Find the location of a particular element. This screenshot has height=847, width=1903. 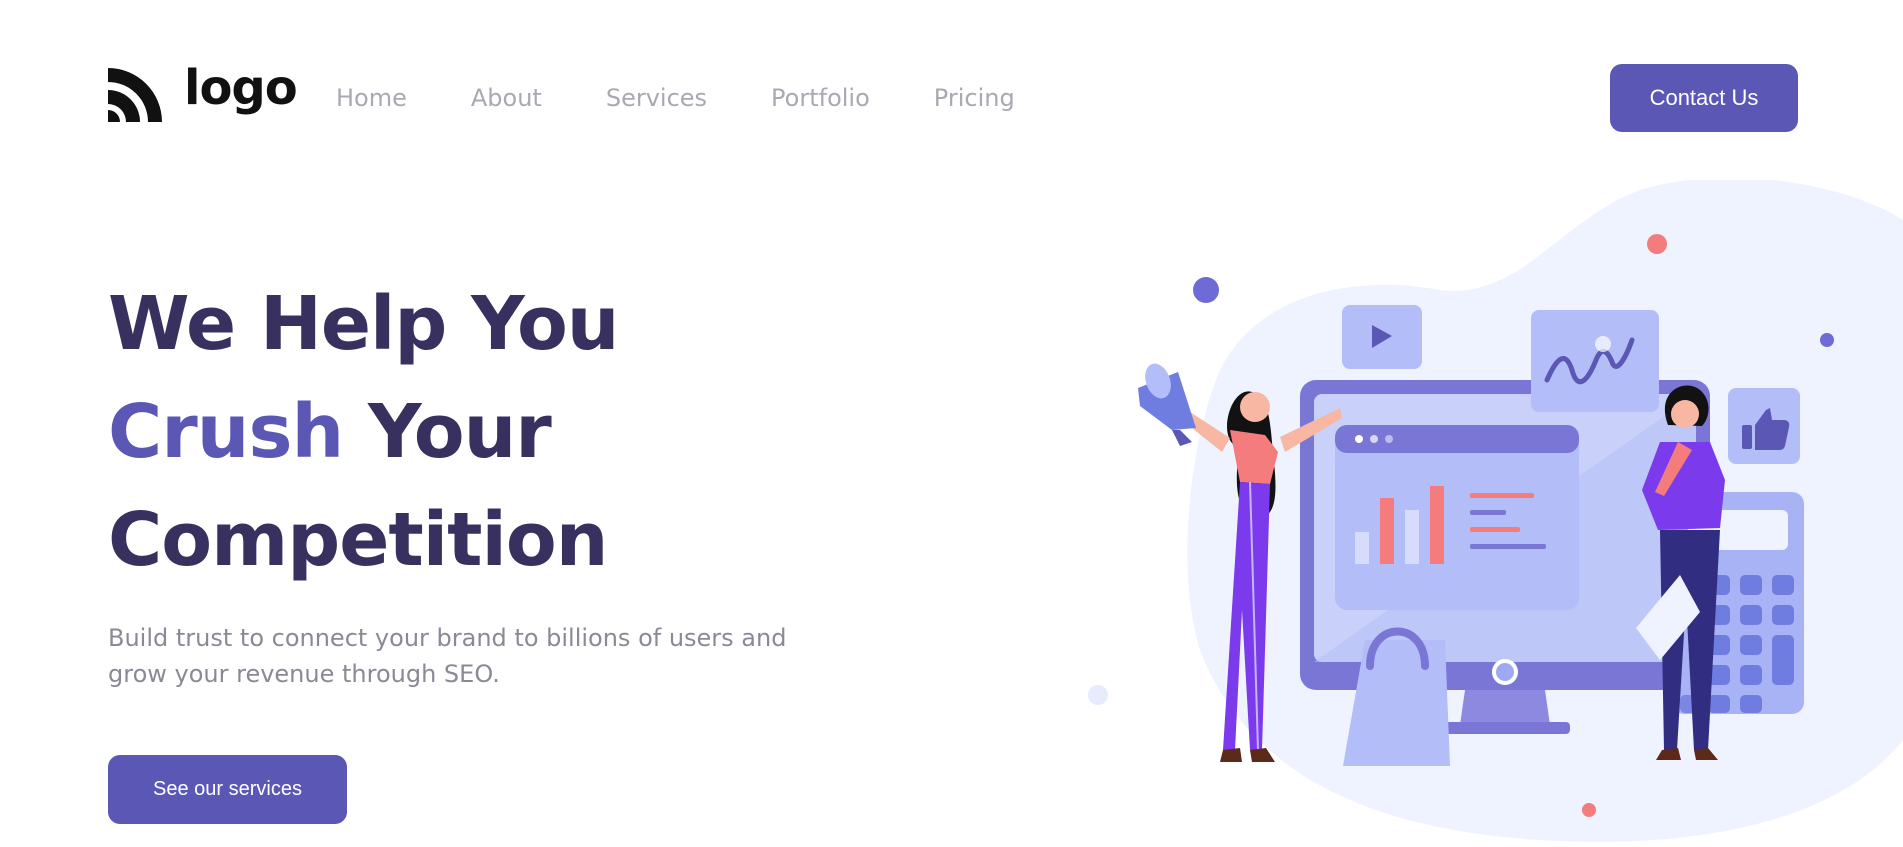

nav-pricing: Pricing is located at coordinates (974, 98).